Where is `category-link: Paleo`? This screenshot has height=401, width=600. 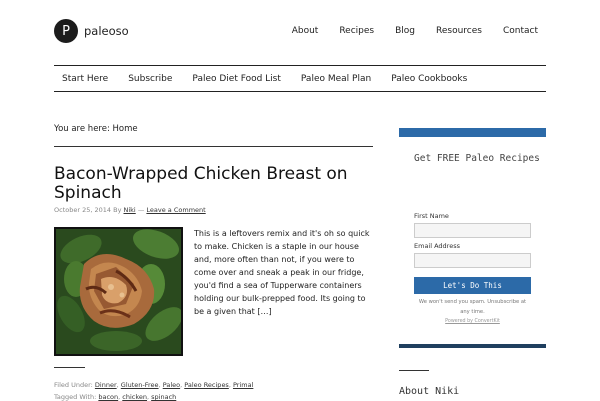
category-link: Paleo is located at coordinates (171, 385).